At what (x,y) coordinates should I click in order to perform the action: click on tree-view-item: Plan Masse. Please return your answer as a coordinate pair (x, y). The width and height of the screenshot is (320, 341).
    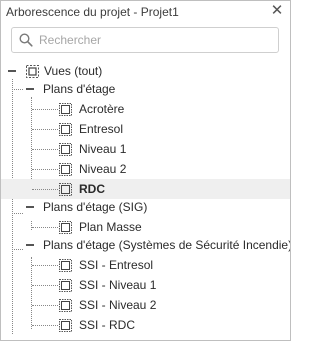
    Looking at the image, I should click on (145, 227).